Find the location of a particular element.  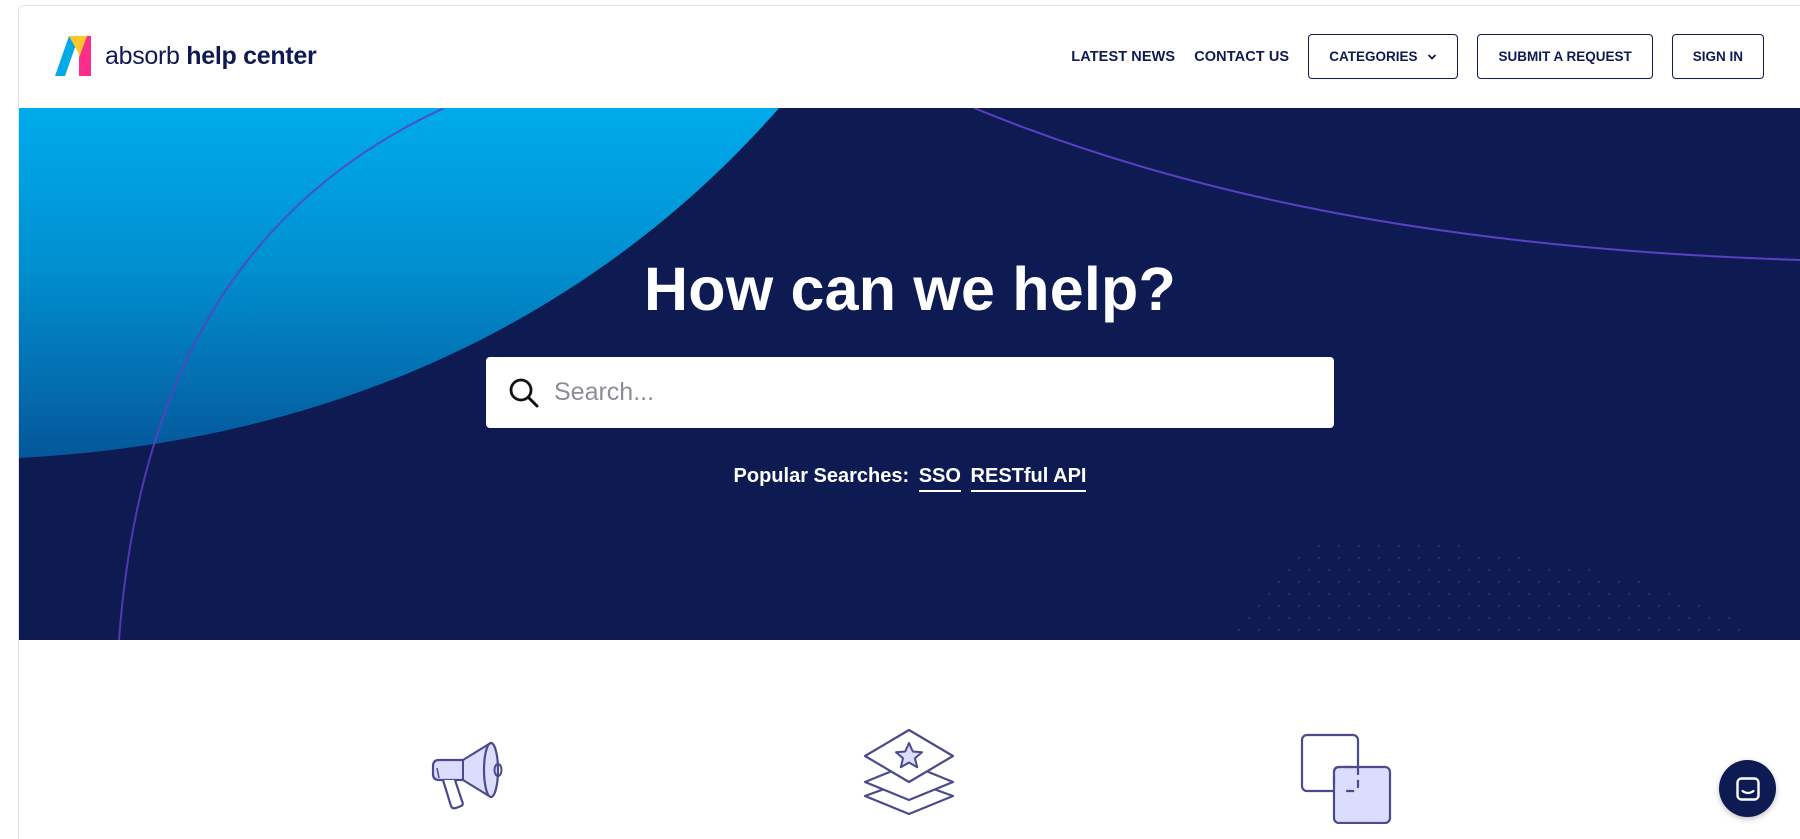

chat-icon is located at coordinates (1747, 788).